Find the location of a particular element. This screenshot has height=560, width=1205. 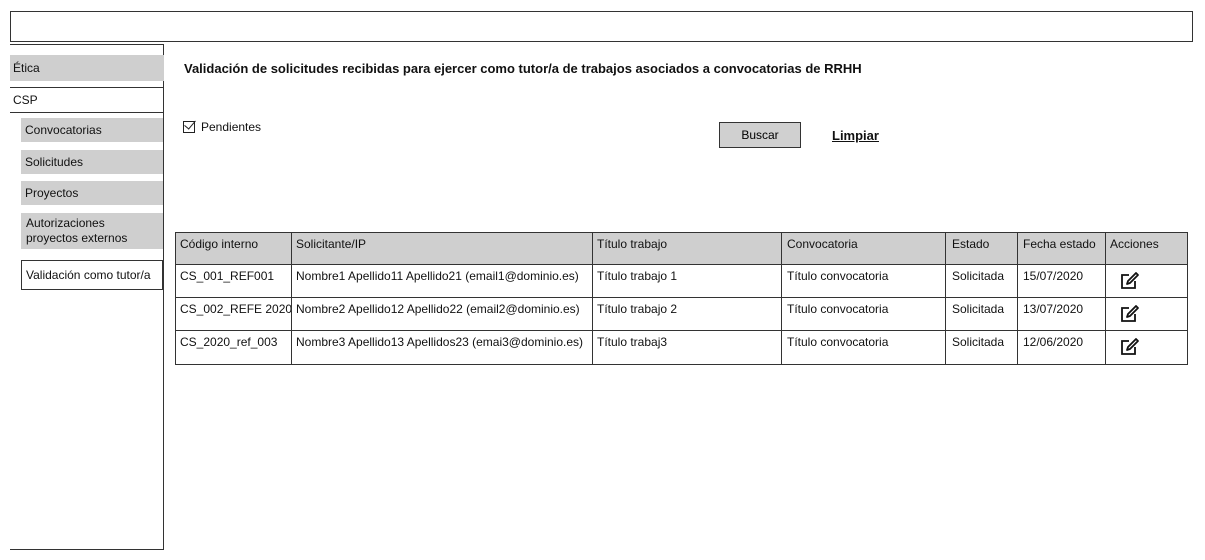

sidebar-item-label: Solicitudes is located at coordinates (54, 161).